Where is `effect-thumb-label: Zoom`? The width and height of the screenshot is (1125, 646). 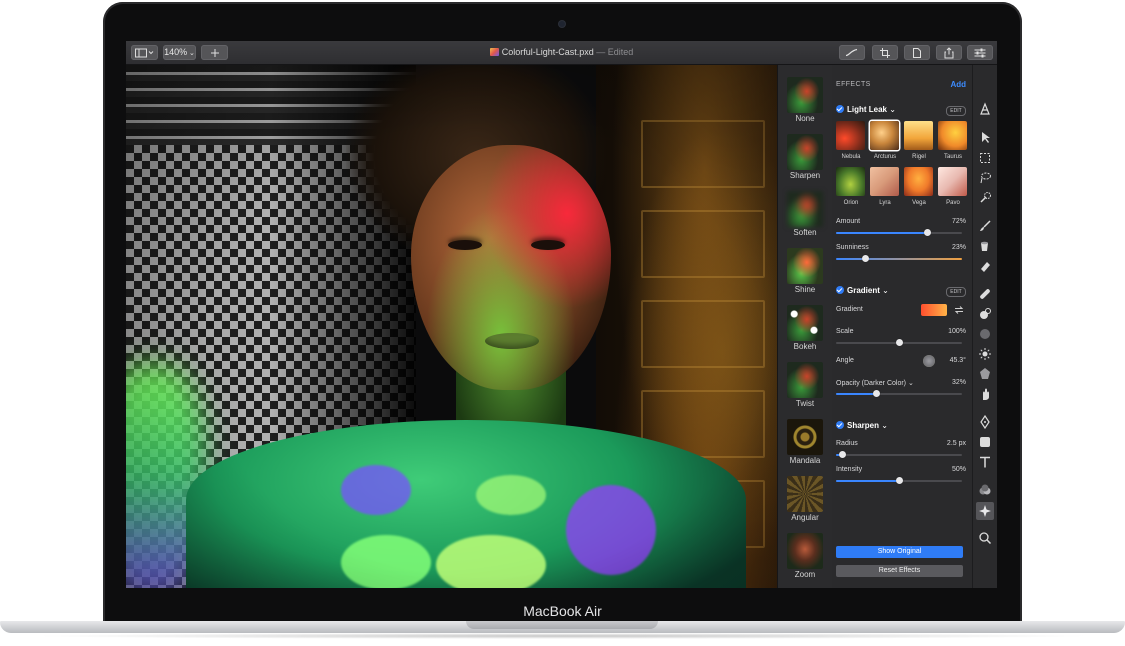 effect-thumb-label: Zoom is located at coordinates (805, 574).